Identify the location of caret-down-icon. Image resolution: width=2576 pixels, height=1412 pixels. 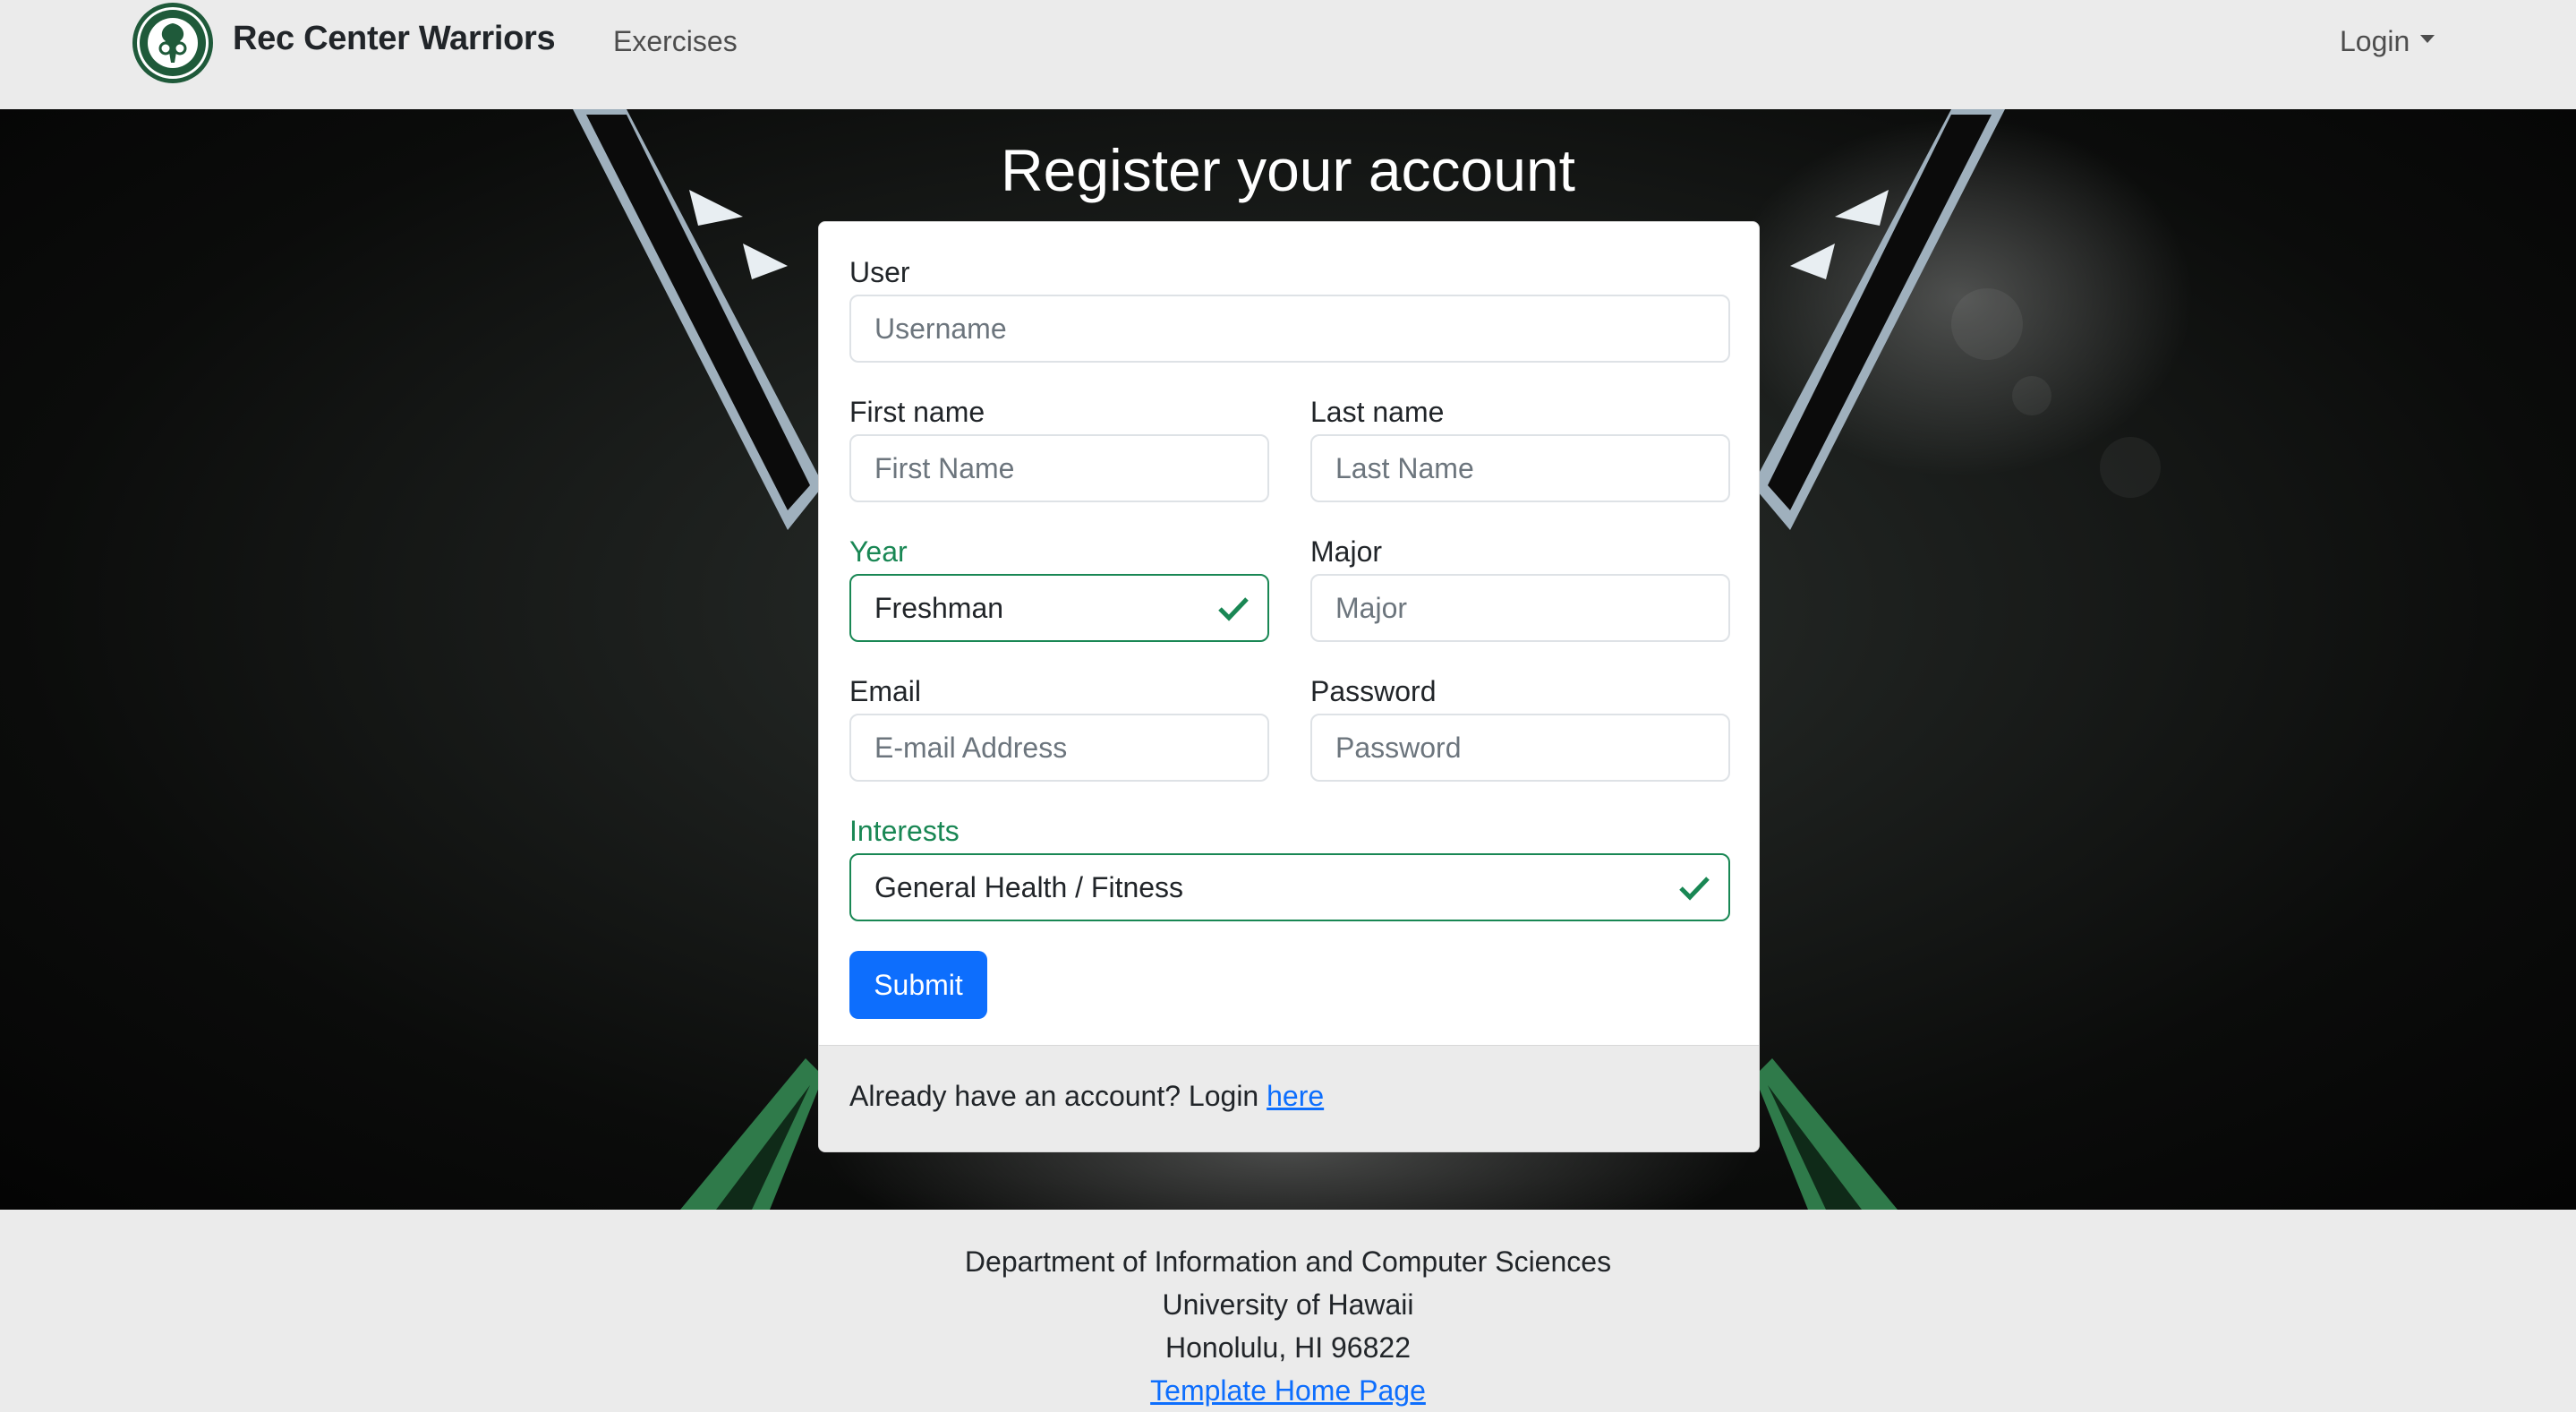
(2427, 39).